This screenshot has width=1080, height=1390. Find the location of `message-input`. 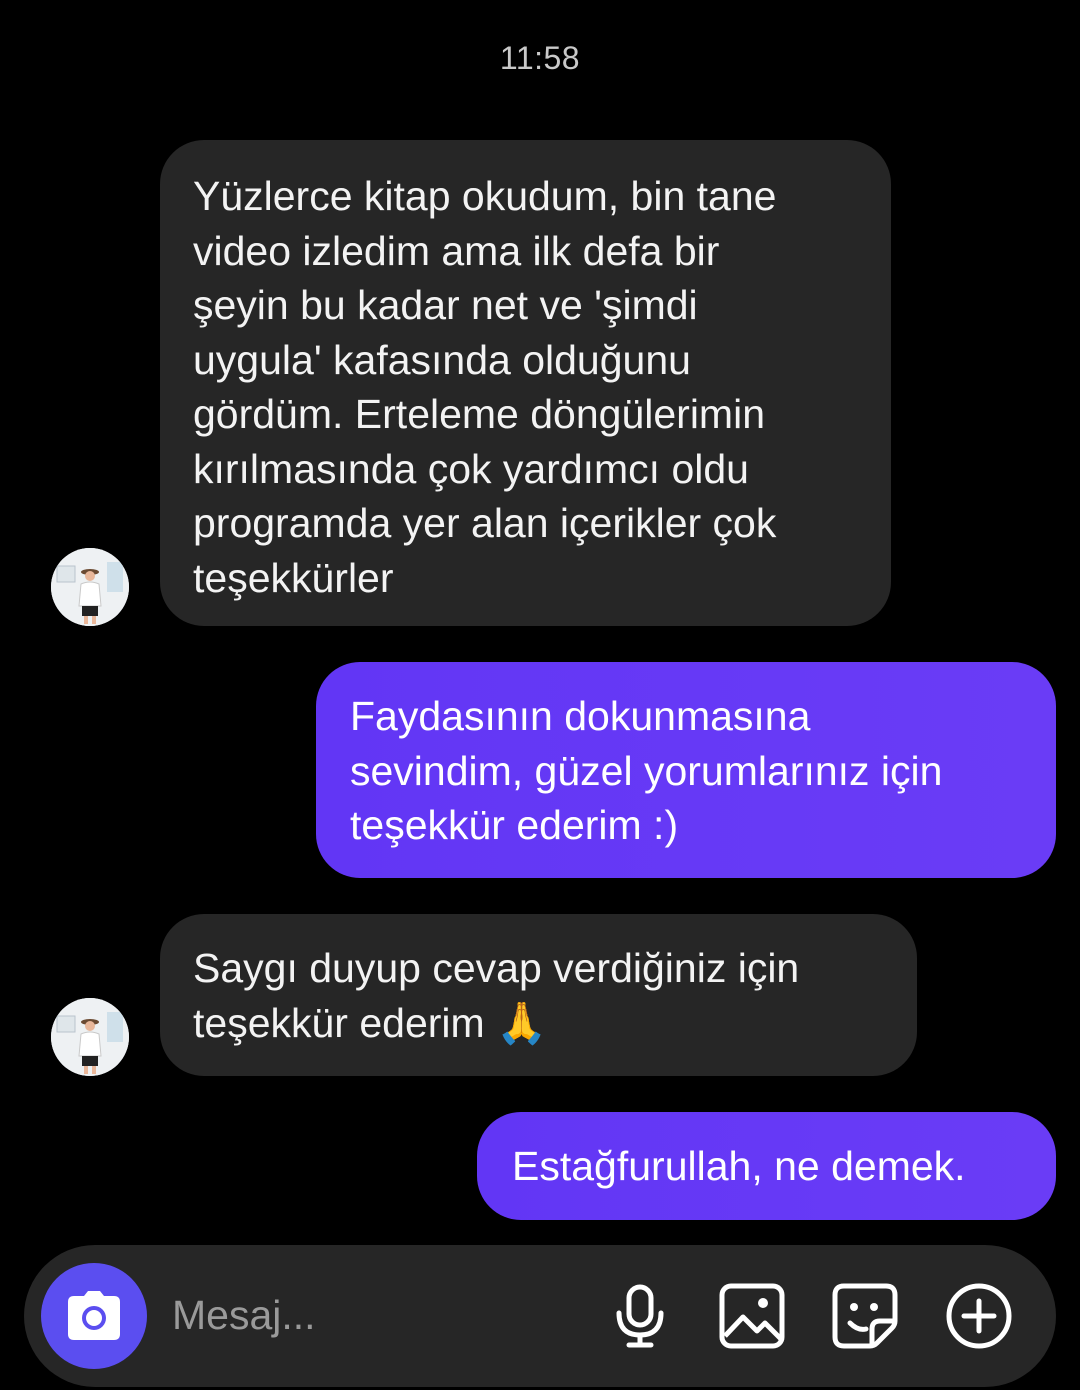

message-input is located at coordinates (372, 1315).